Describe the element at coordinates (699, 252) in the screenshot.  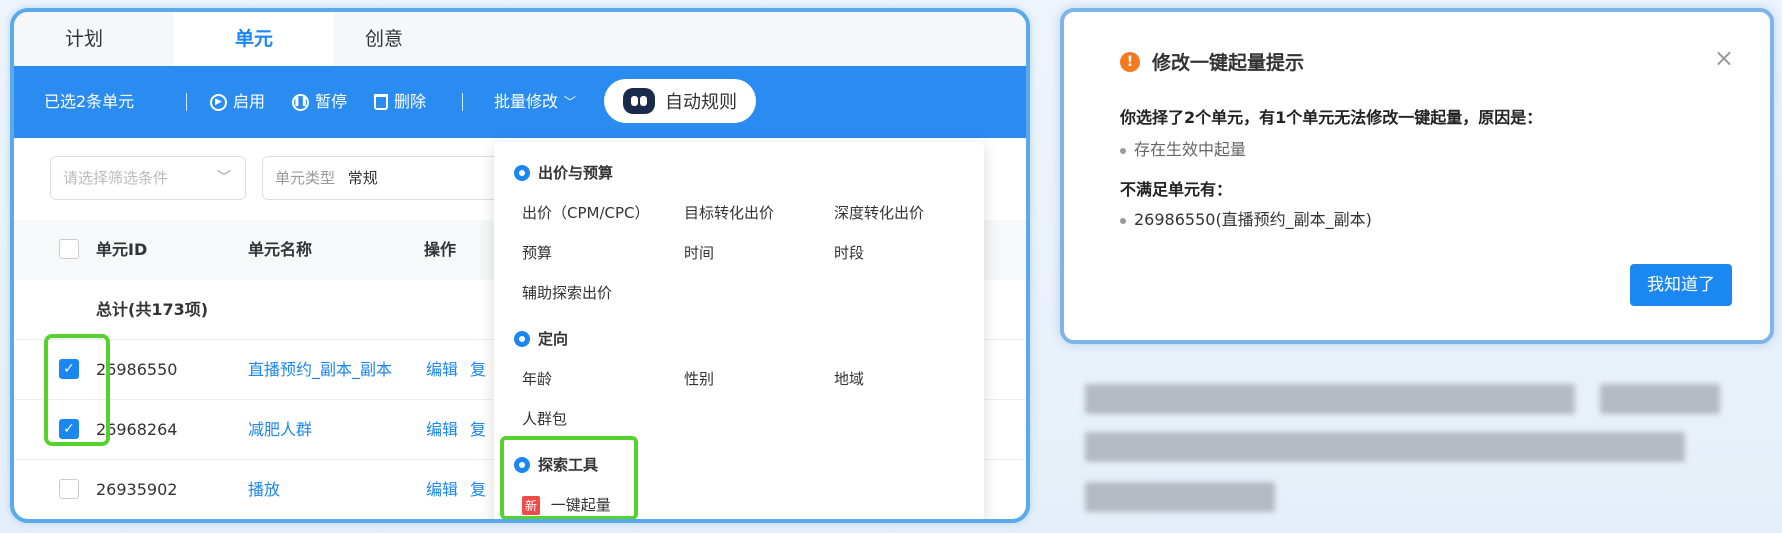
I see `menu-item-time: 时间` at that location.